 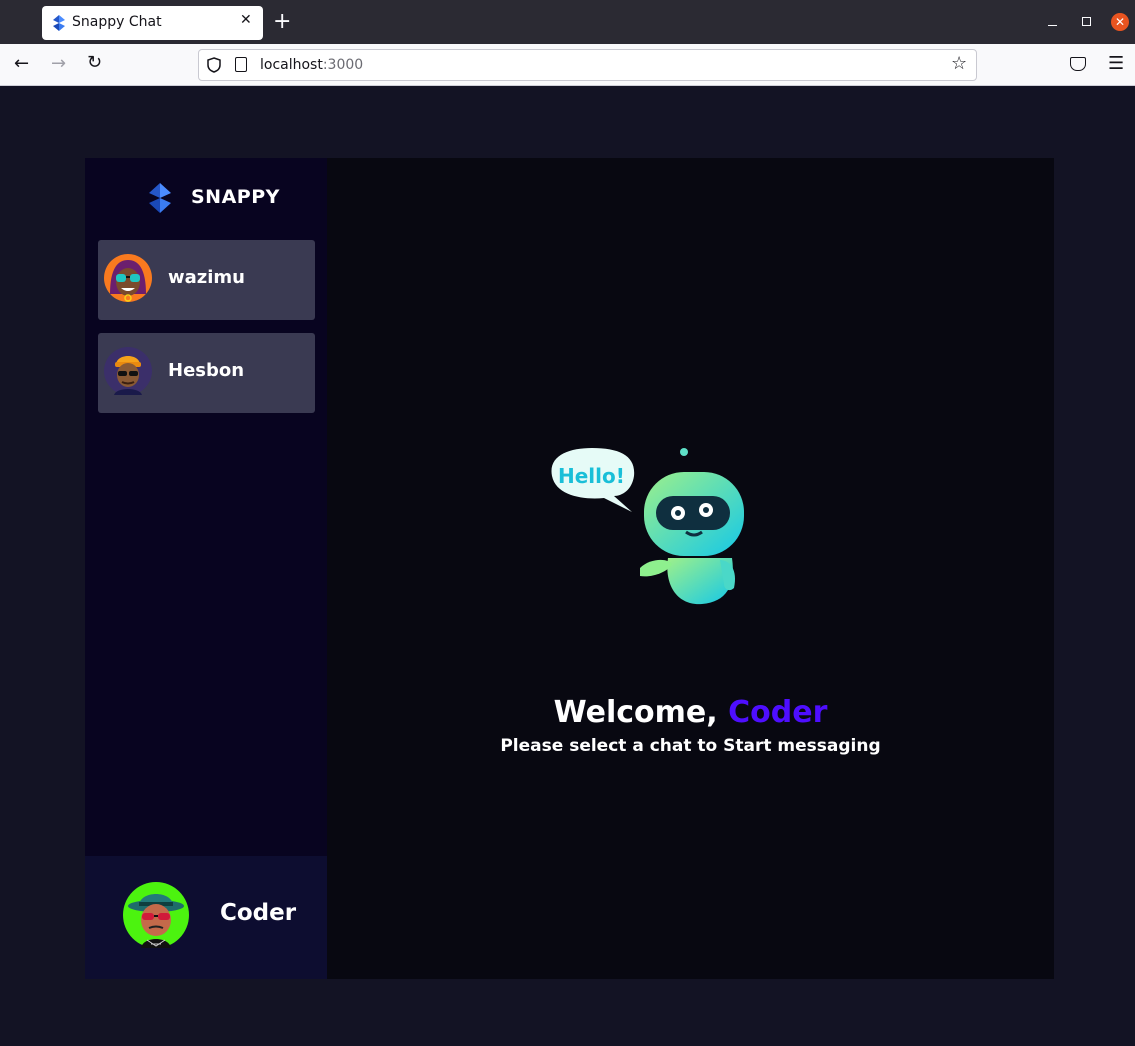 I want to click on current-user-name: Coder, so click(x=258, y=913).